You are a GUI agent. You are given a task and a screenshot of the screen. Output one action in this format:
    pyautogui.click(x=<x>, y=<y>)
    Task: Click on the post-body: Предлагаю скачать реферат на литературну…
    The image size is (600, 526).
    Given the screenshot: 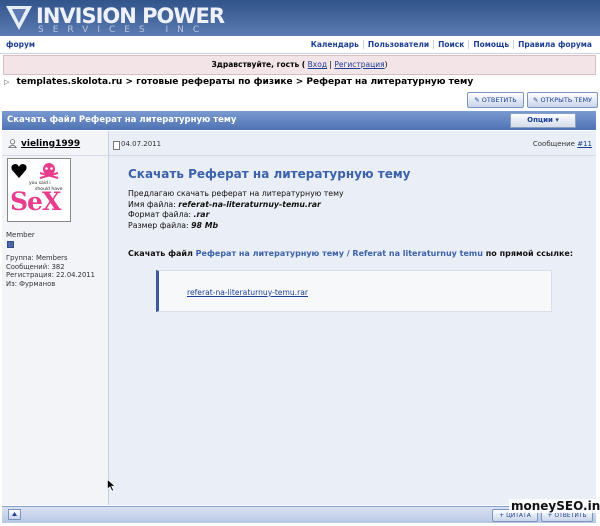 What is the action you would take?
    pyautogui.click(x=236, y=210)
    